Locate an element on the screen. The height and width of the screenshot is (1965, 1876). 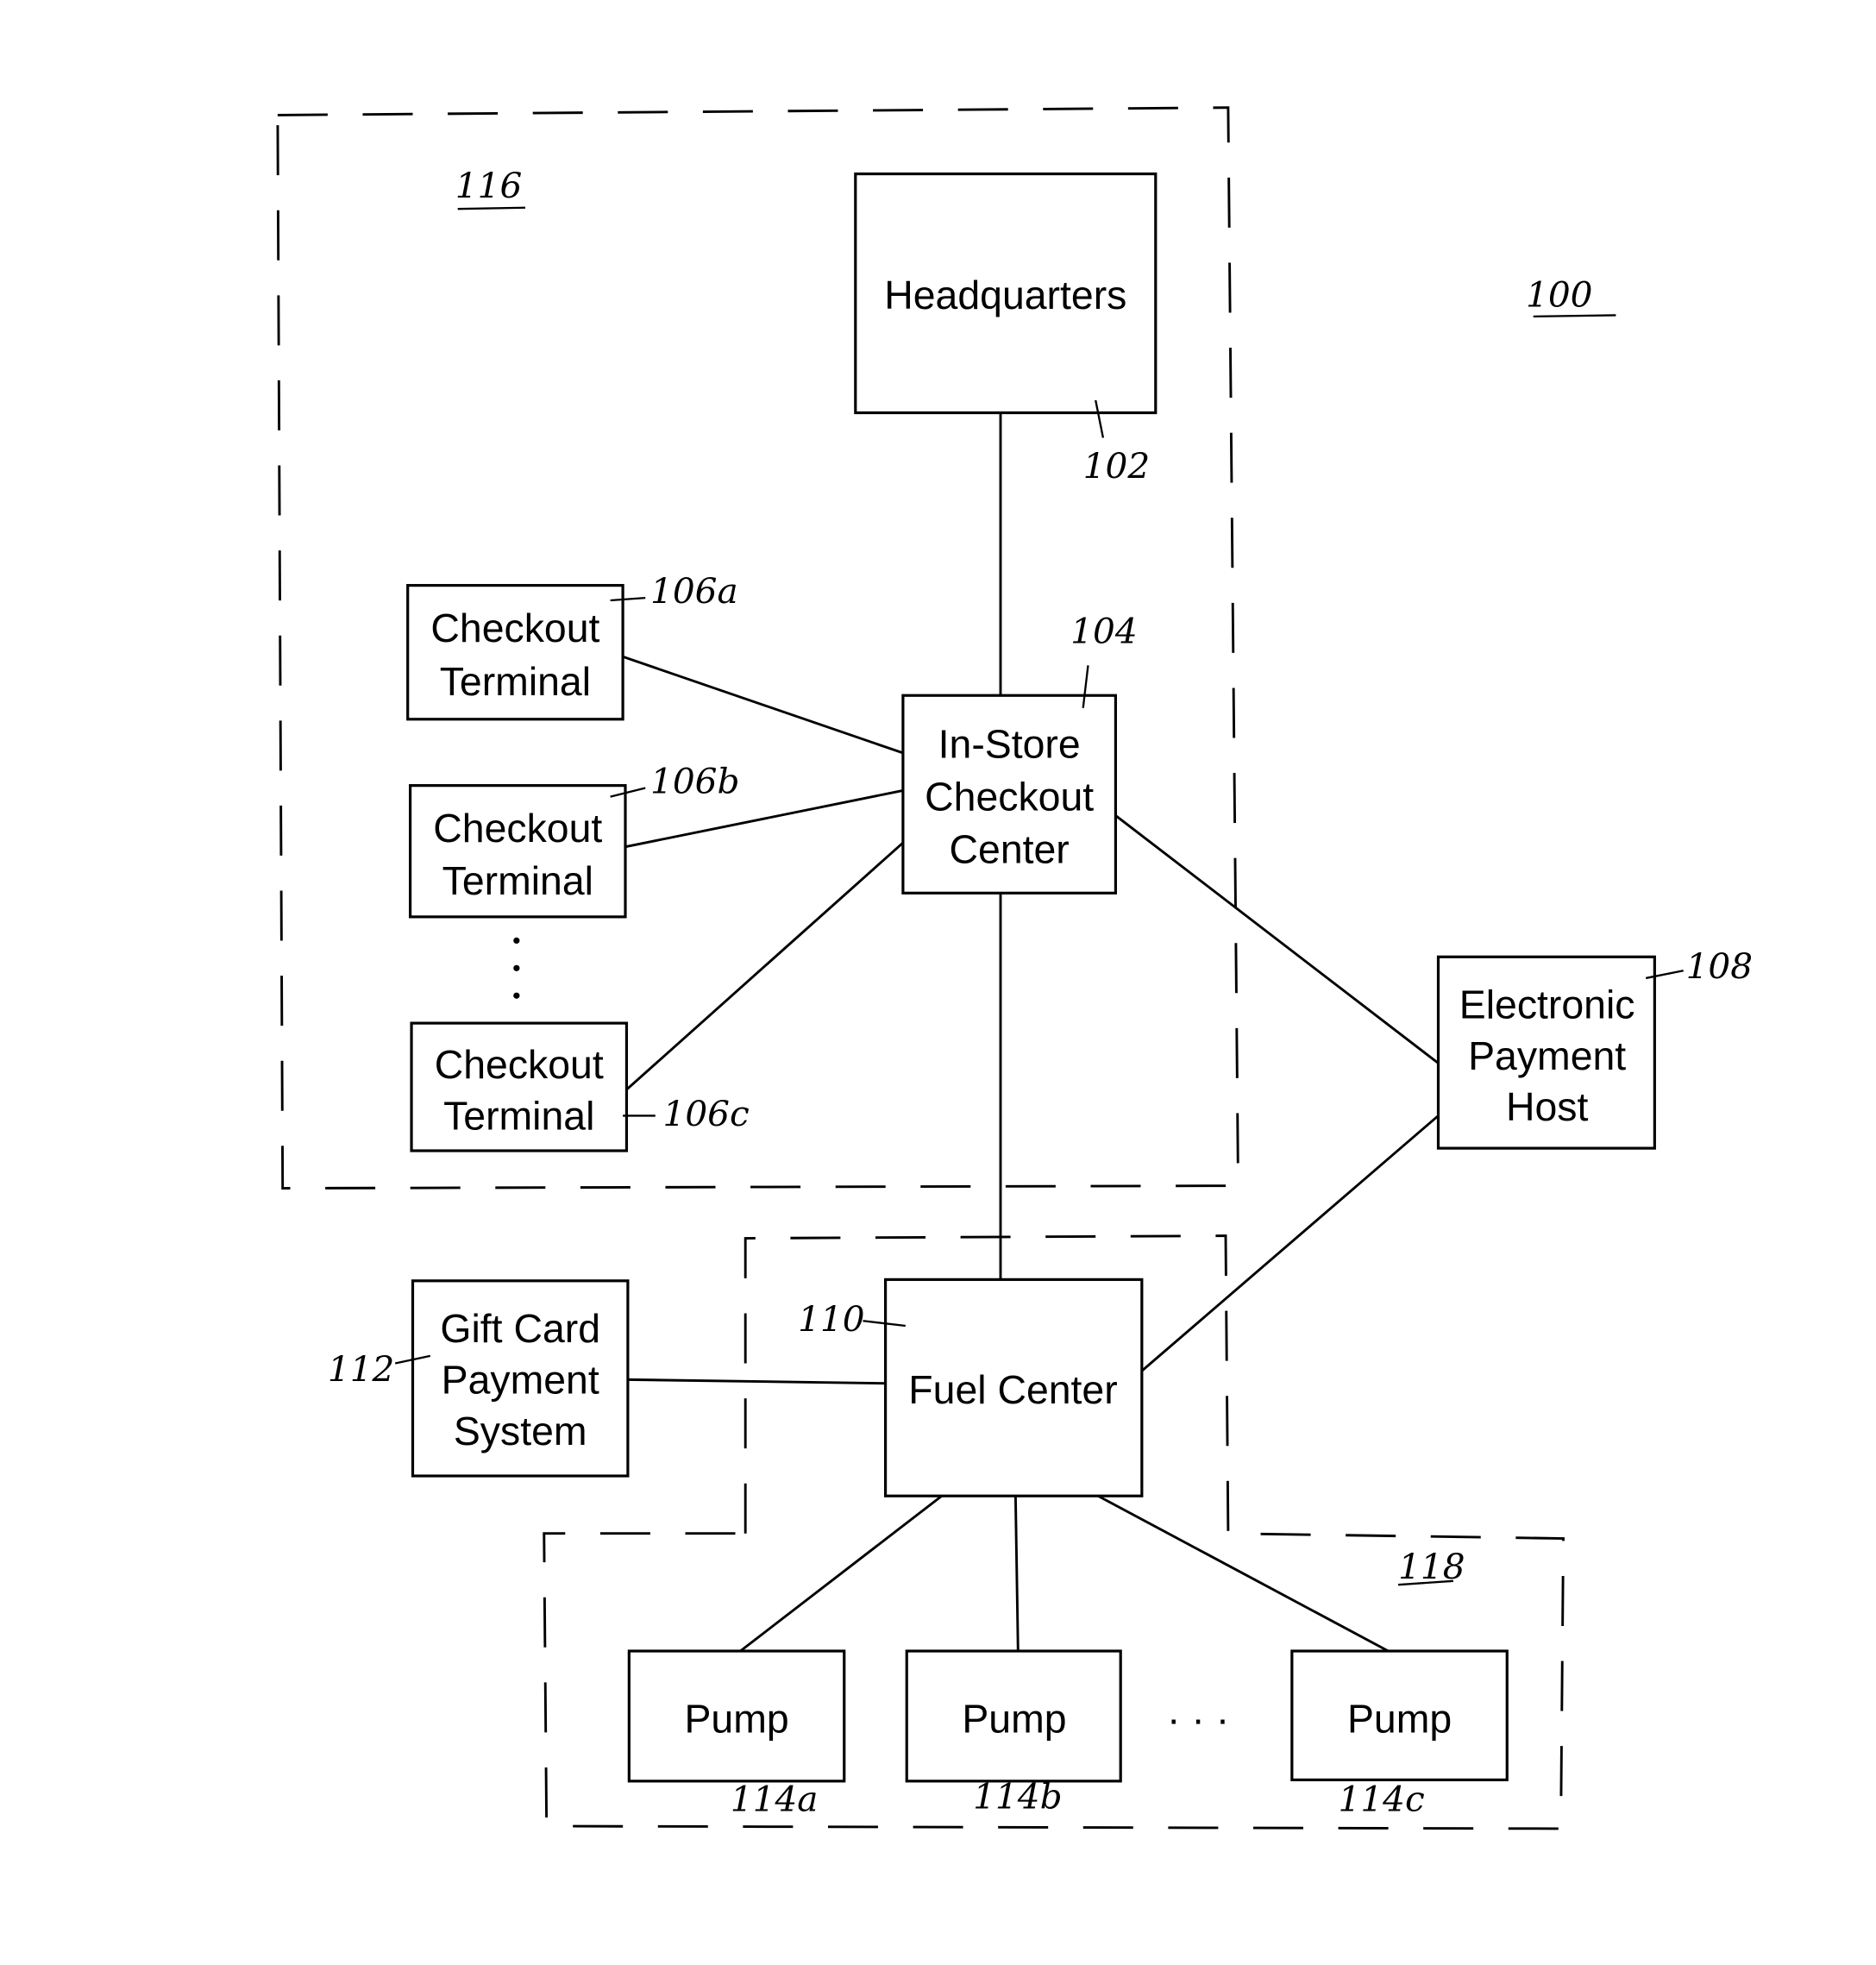
checkout-center-node: In-Store Checkout Center is located at coordinates (1009, 795).